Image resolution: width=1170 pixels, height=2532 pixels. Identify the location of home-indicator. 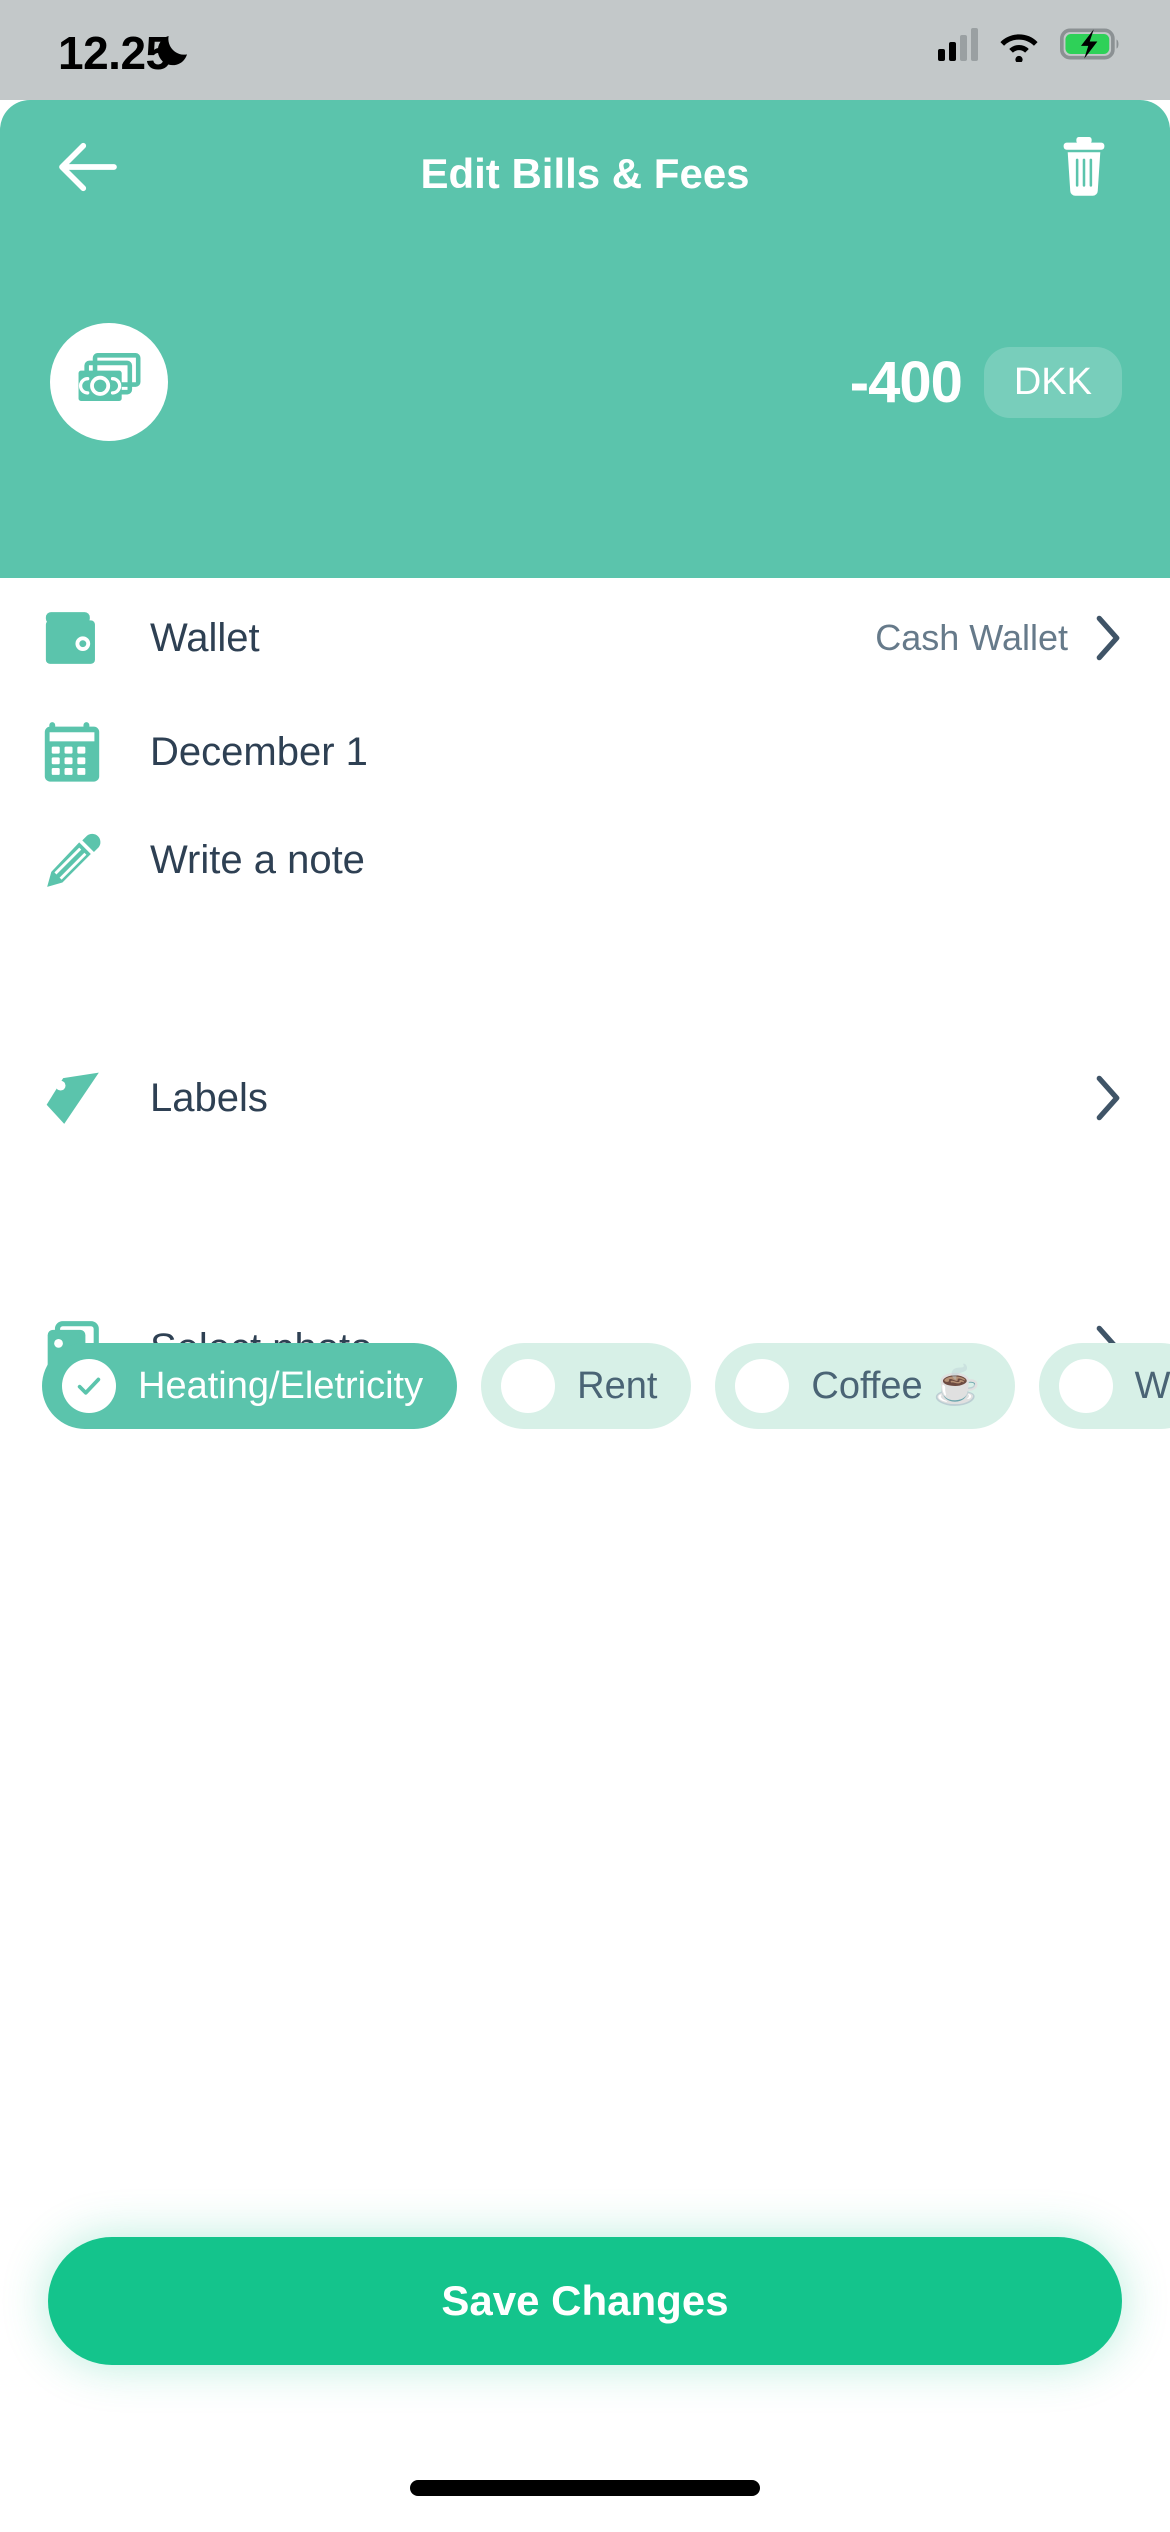
(585, 2488).